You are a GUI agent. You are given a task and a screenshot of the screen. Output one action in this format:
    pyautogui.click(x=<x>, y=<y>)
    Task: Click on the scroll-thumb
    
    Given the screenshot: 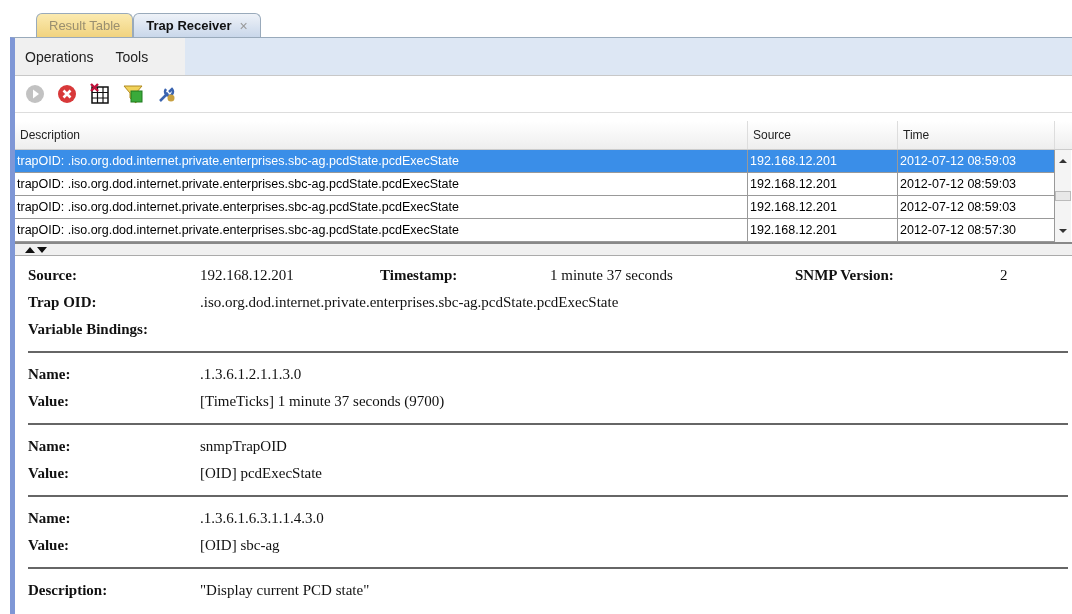 What is the action you would take?
    pyautogui.click(x=1063, y=196)
    